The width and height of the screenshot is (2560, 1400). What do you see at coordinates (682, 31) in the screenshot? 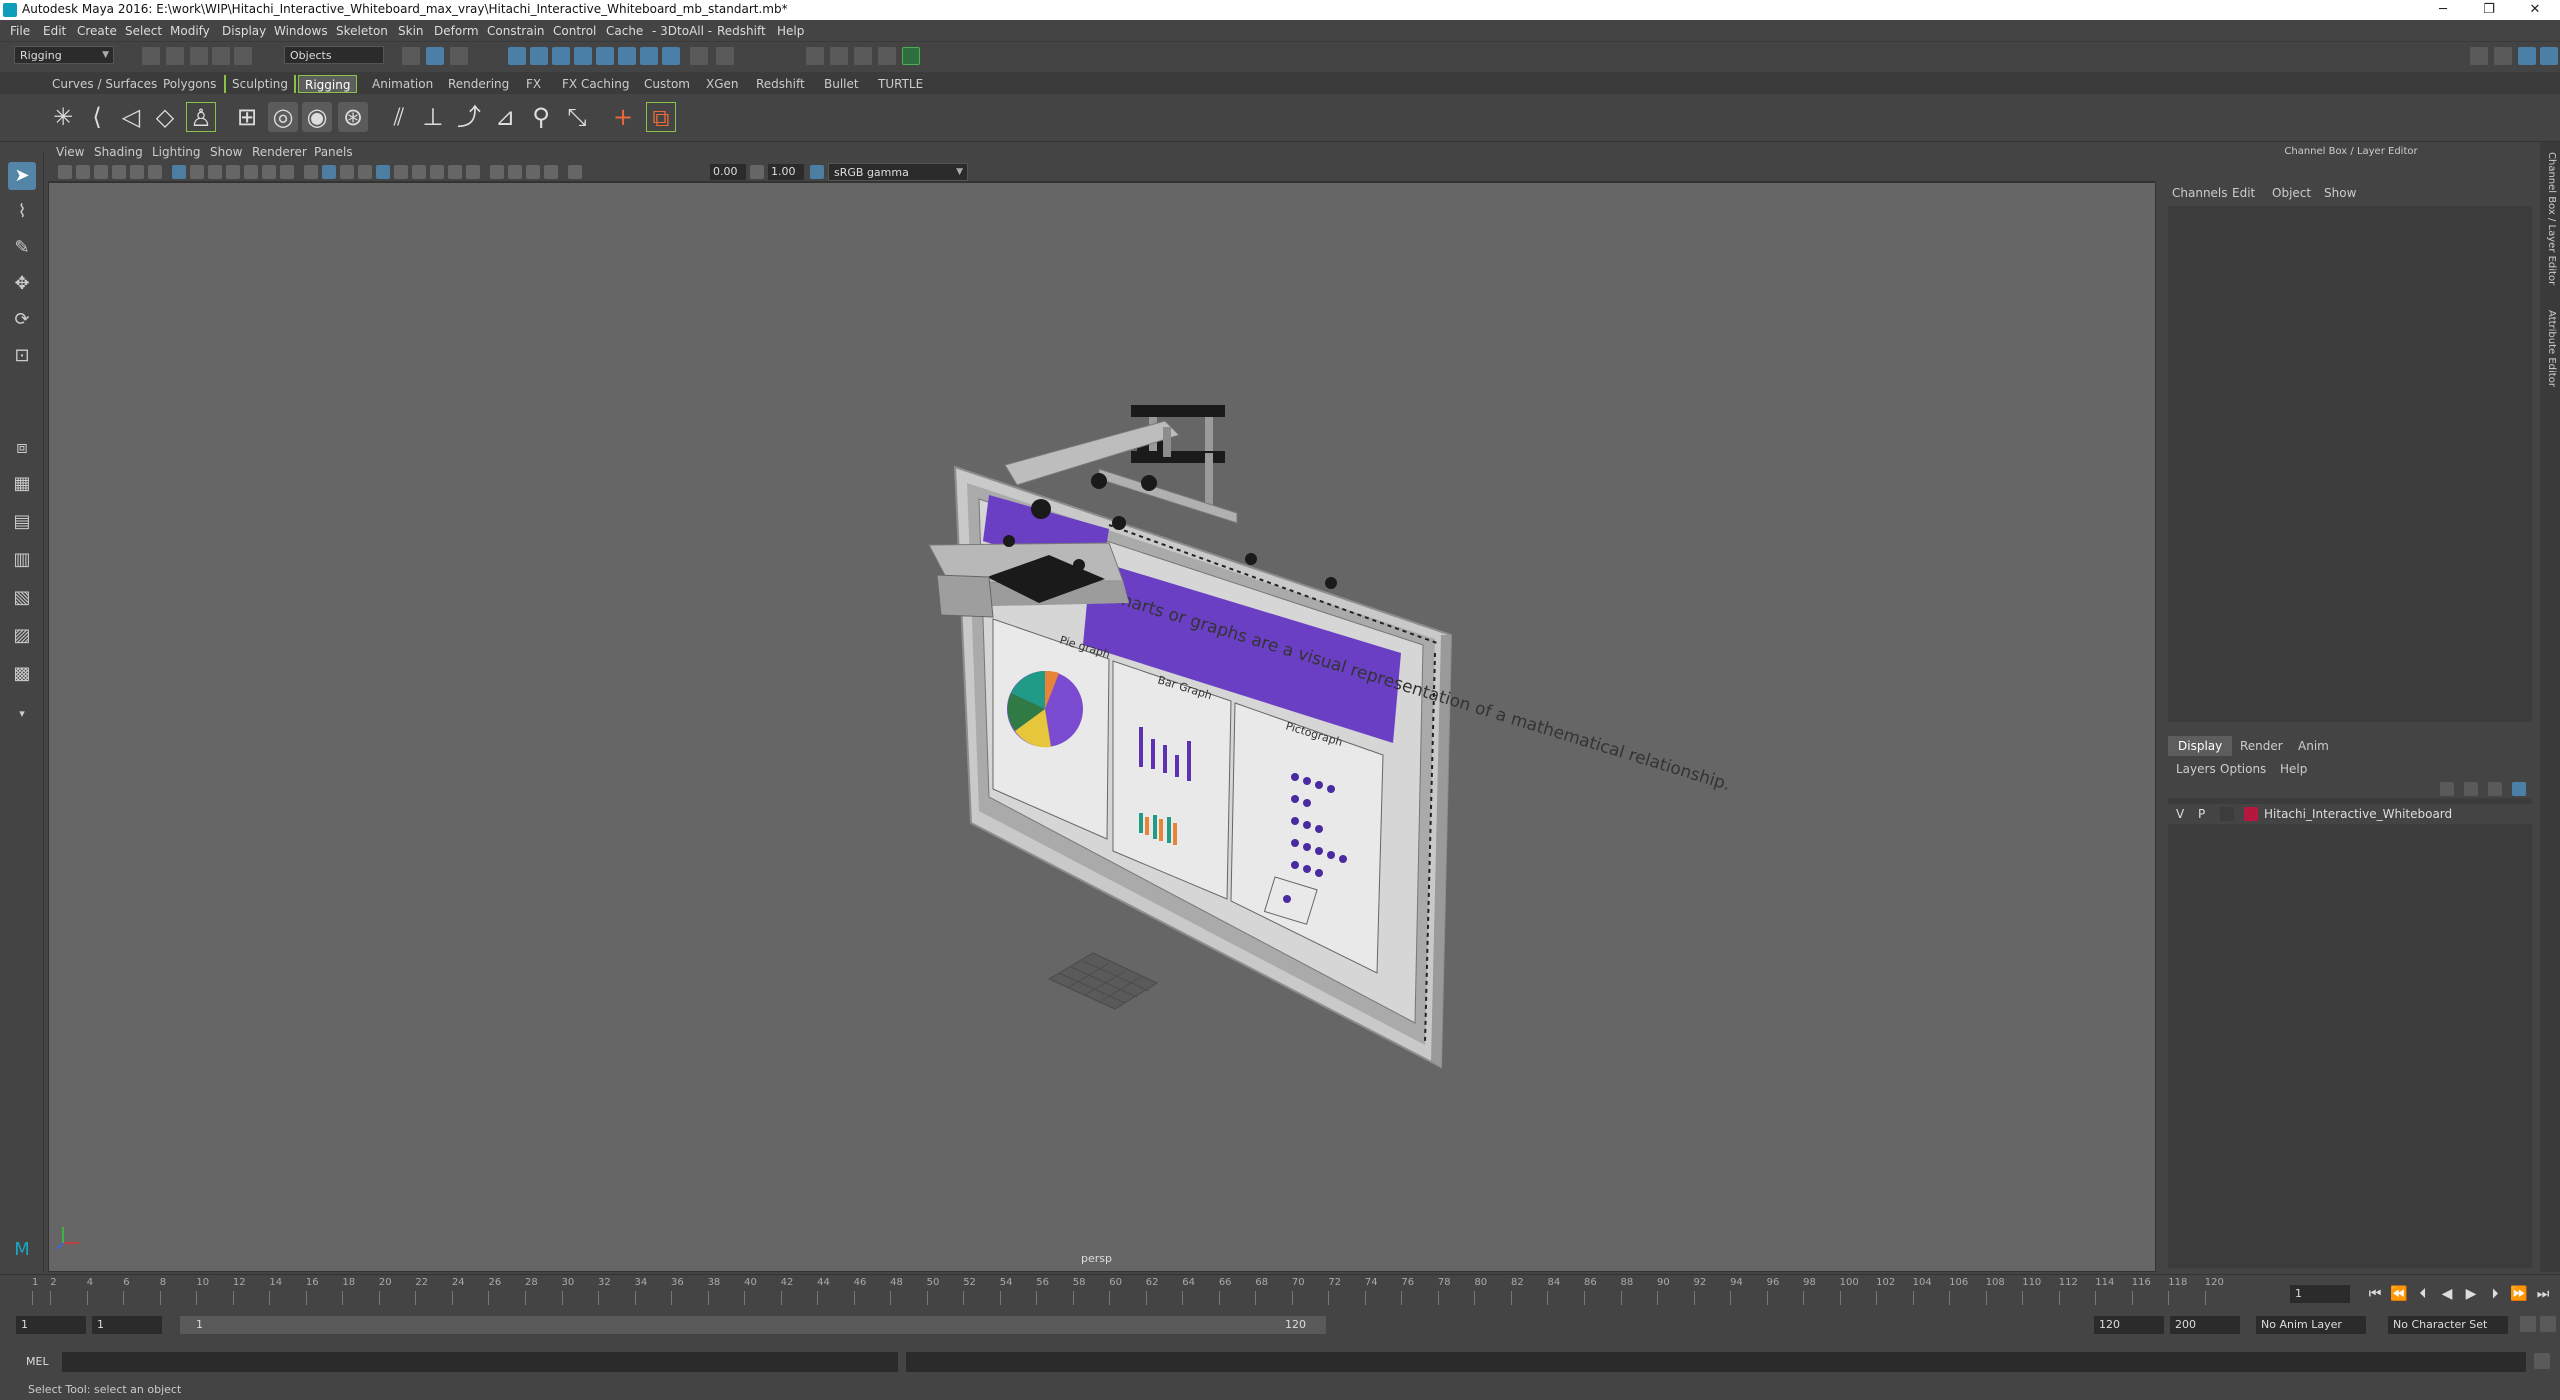
I see `menu-3dtoall: - 3DtoAll -` at bounding box center [682, 31].